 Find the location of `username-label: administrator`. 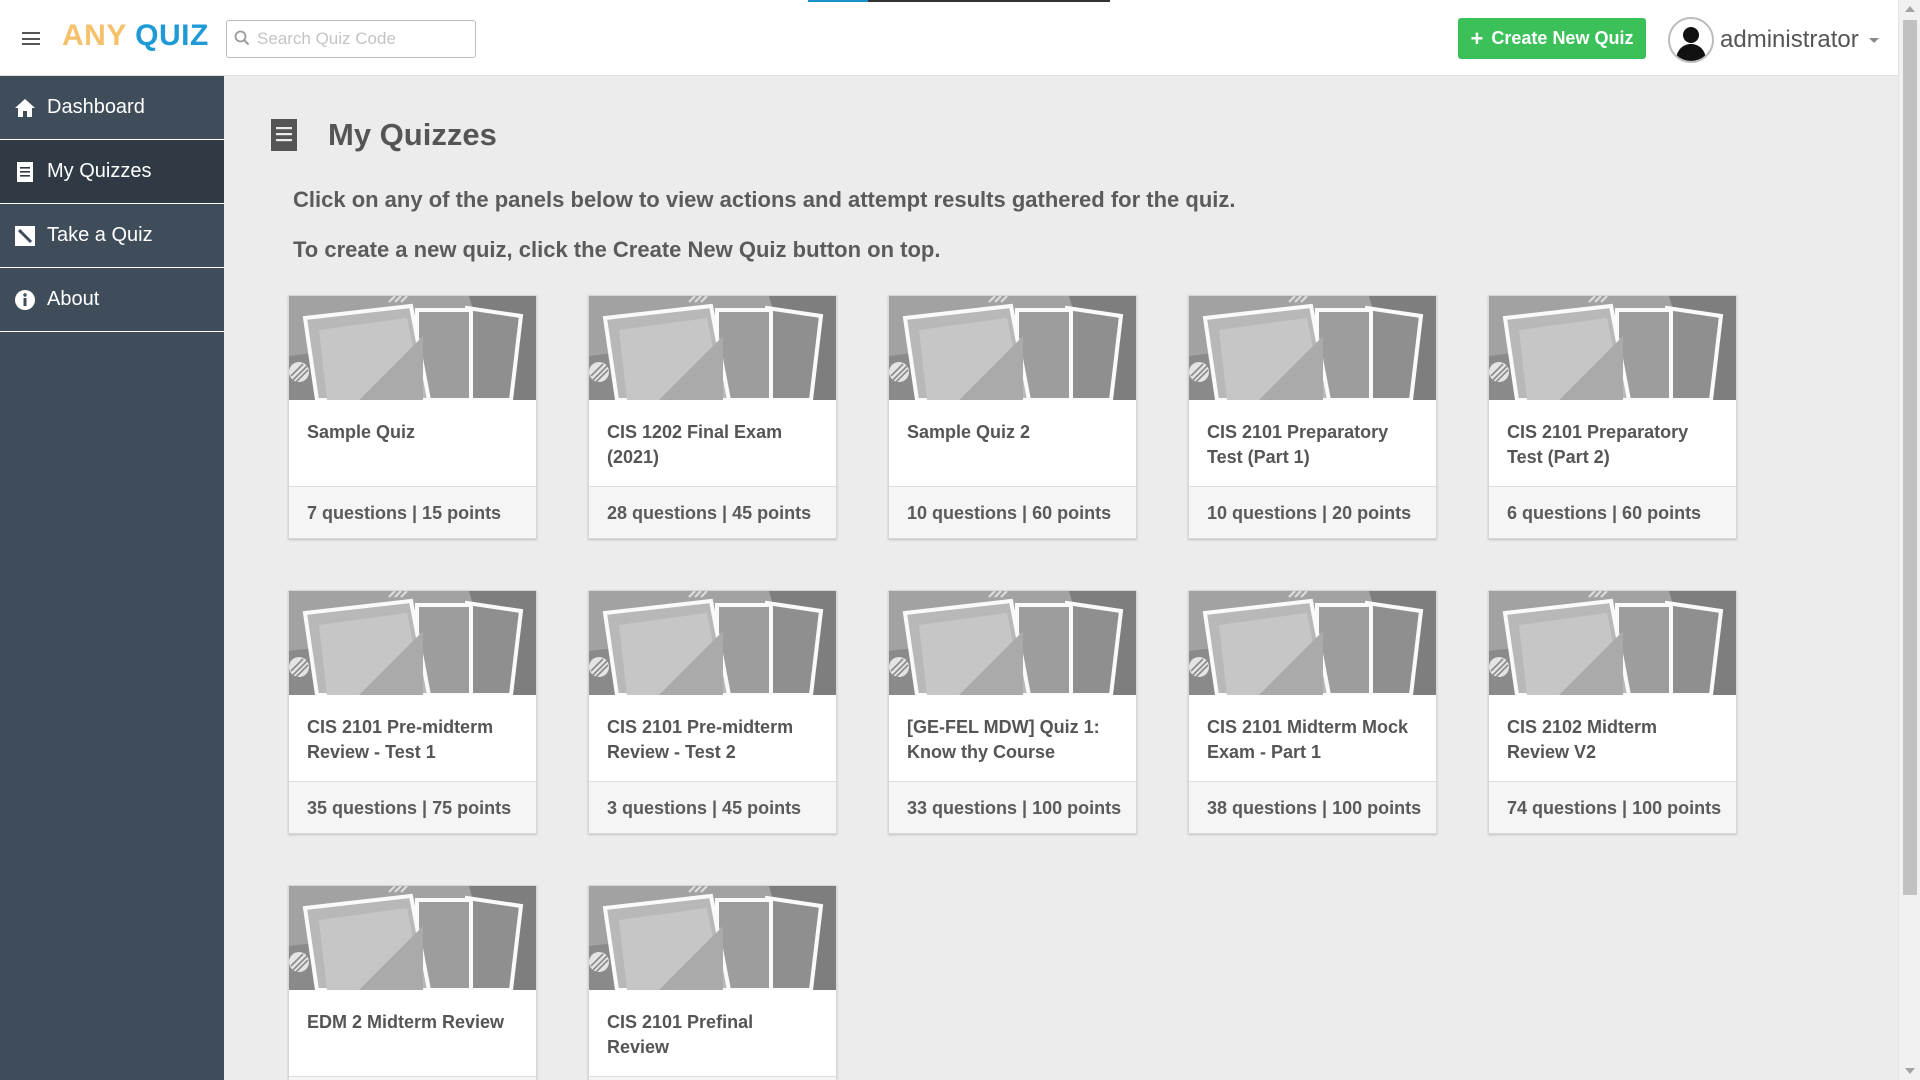

username-label: administrator is located at coordinates (1789, 39).